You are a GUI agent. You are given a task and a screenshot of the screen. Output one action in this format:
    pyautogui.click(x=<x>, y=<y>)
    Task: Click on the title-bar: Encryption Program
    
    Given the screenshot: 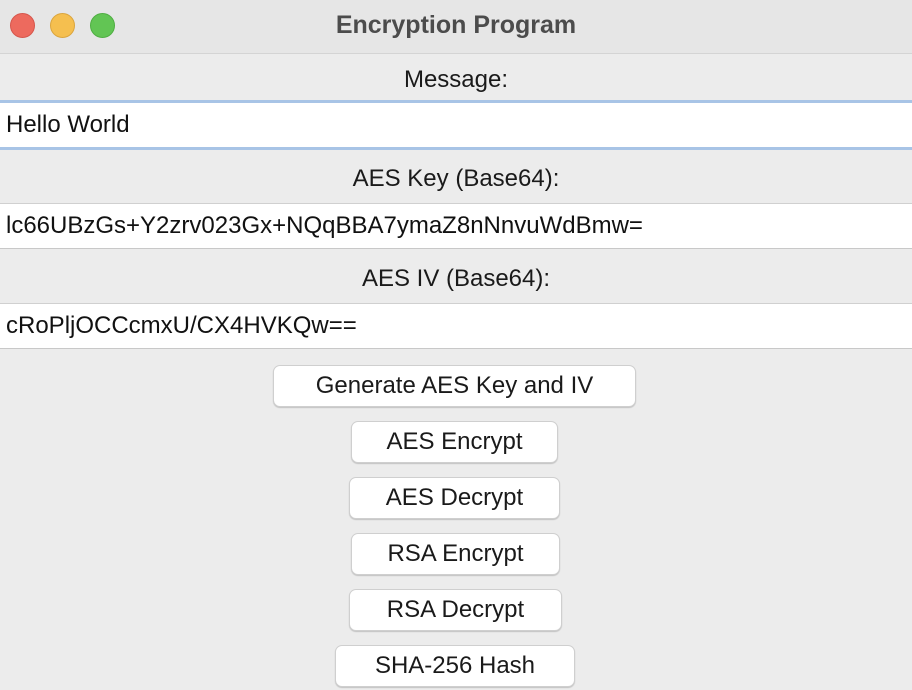 What is the action you would take?
    pyautogui.click(x=456, y=27)
    